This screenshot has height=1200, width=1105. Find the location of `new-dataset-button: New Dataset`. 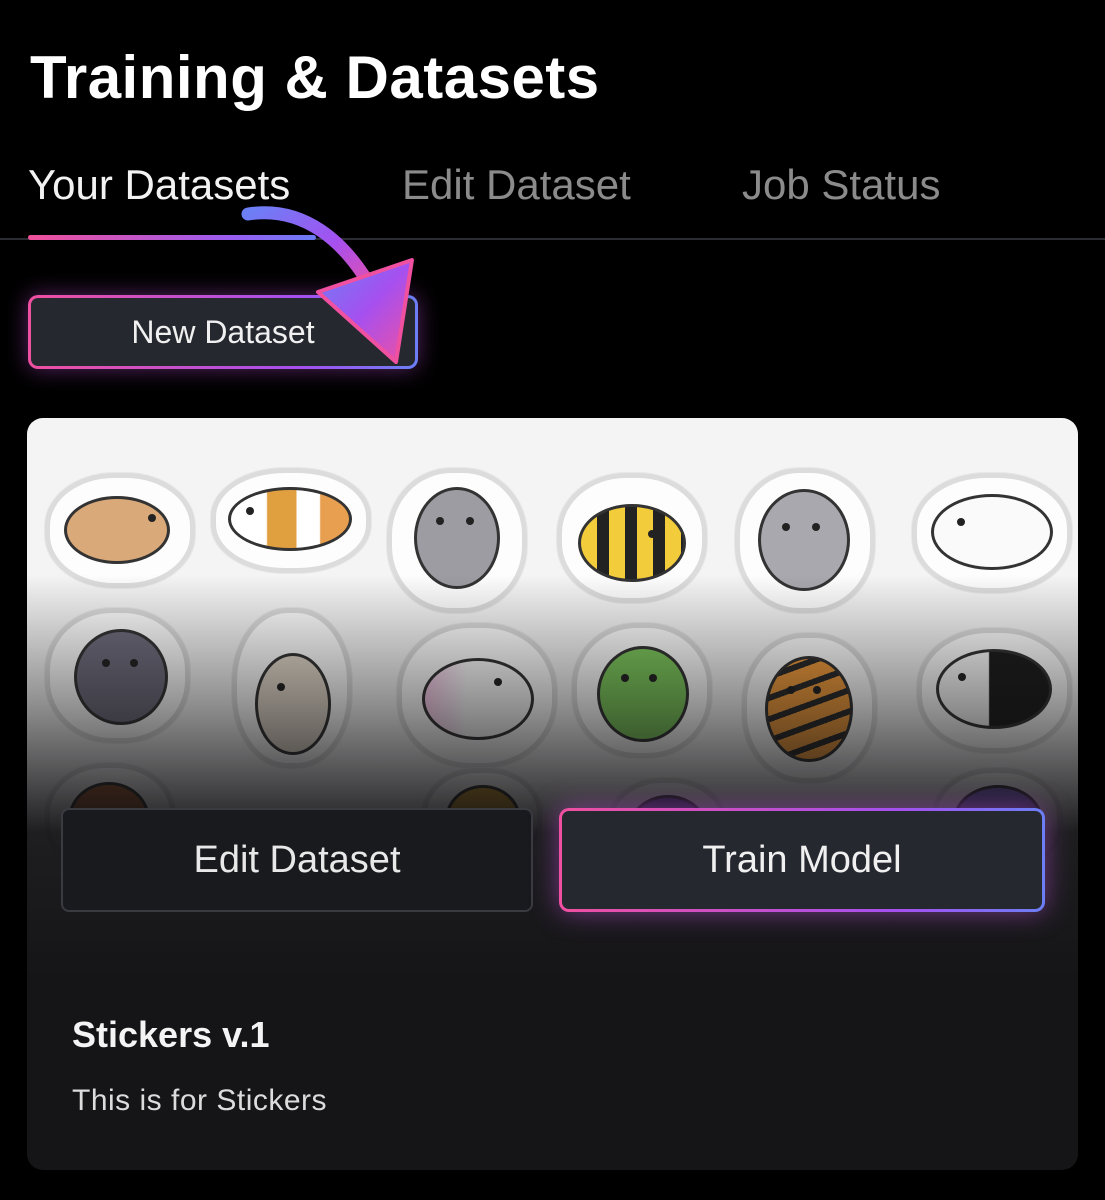

new-dataset-button: New Dataset is located at coordinates (223, 332).